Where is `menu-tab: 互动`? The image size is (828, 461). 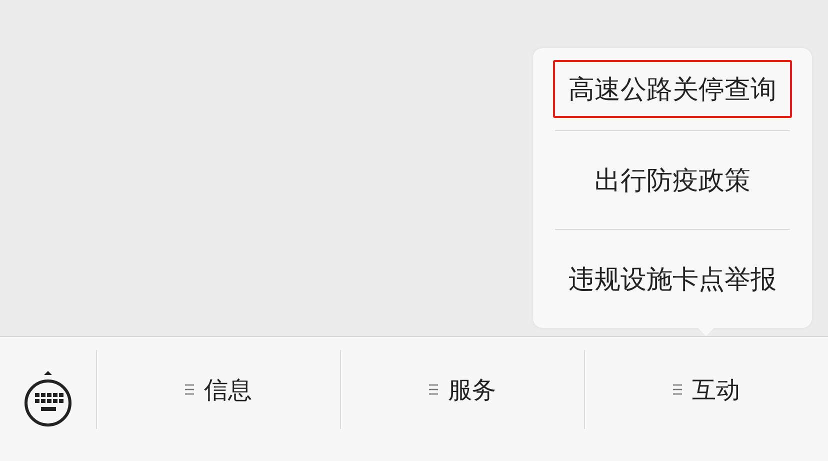 menu-tab: 互动 is located at coordinates (706, 389).